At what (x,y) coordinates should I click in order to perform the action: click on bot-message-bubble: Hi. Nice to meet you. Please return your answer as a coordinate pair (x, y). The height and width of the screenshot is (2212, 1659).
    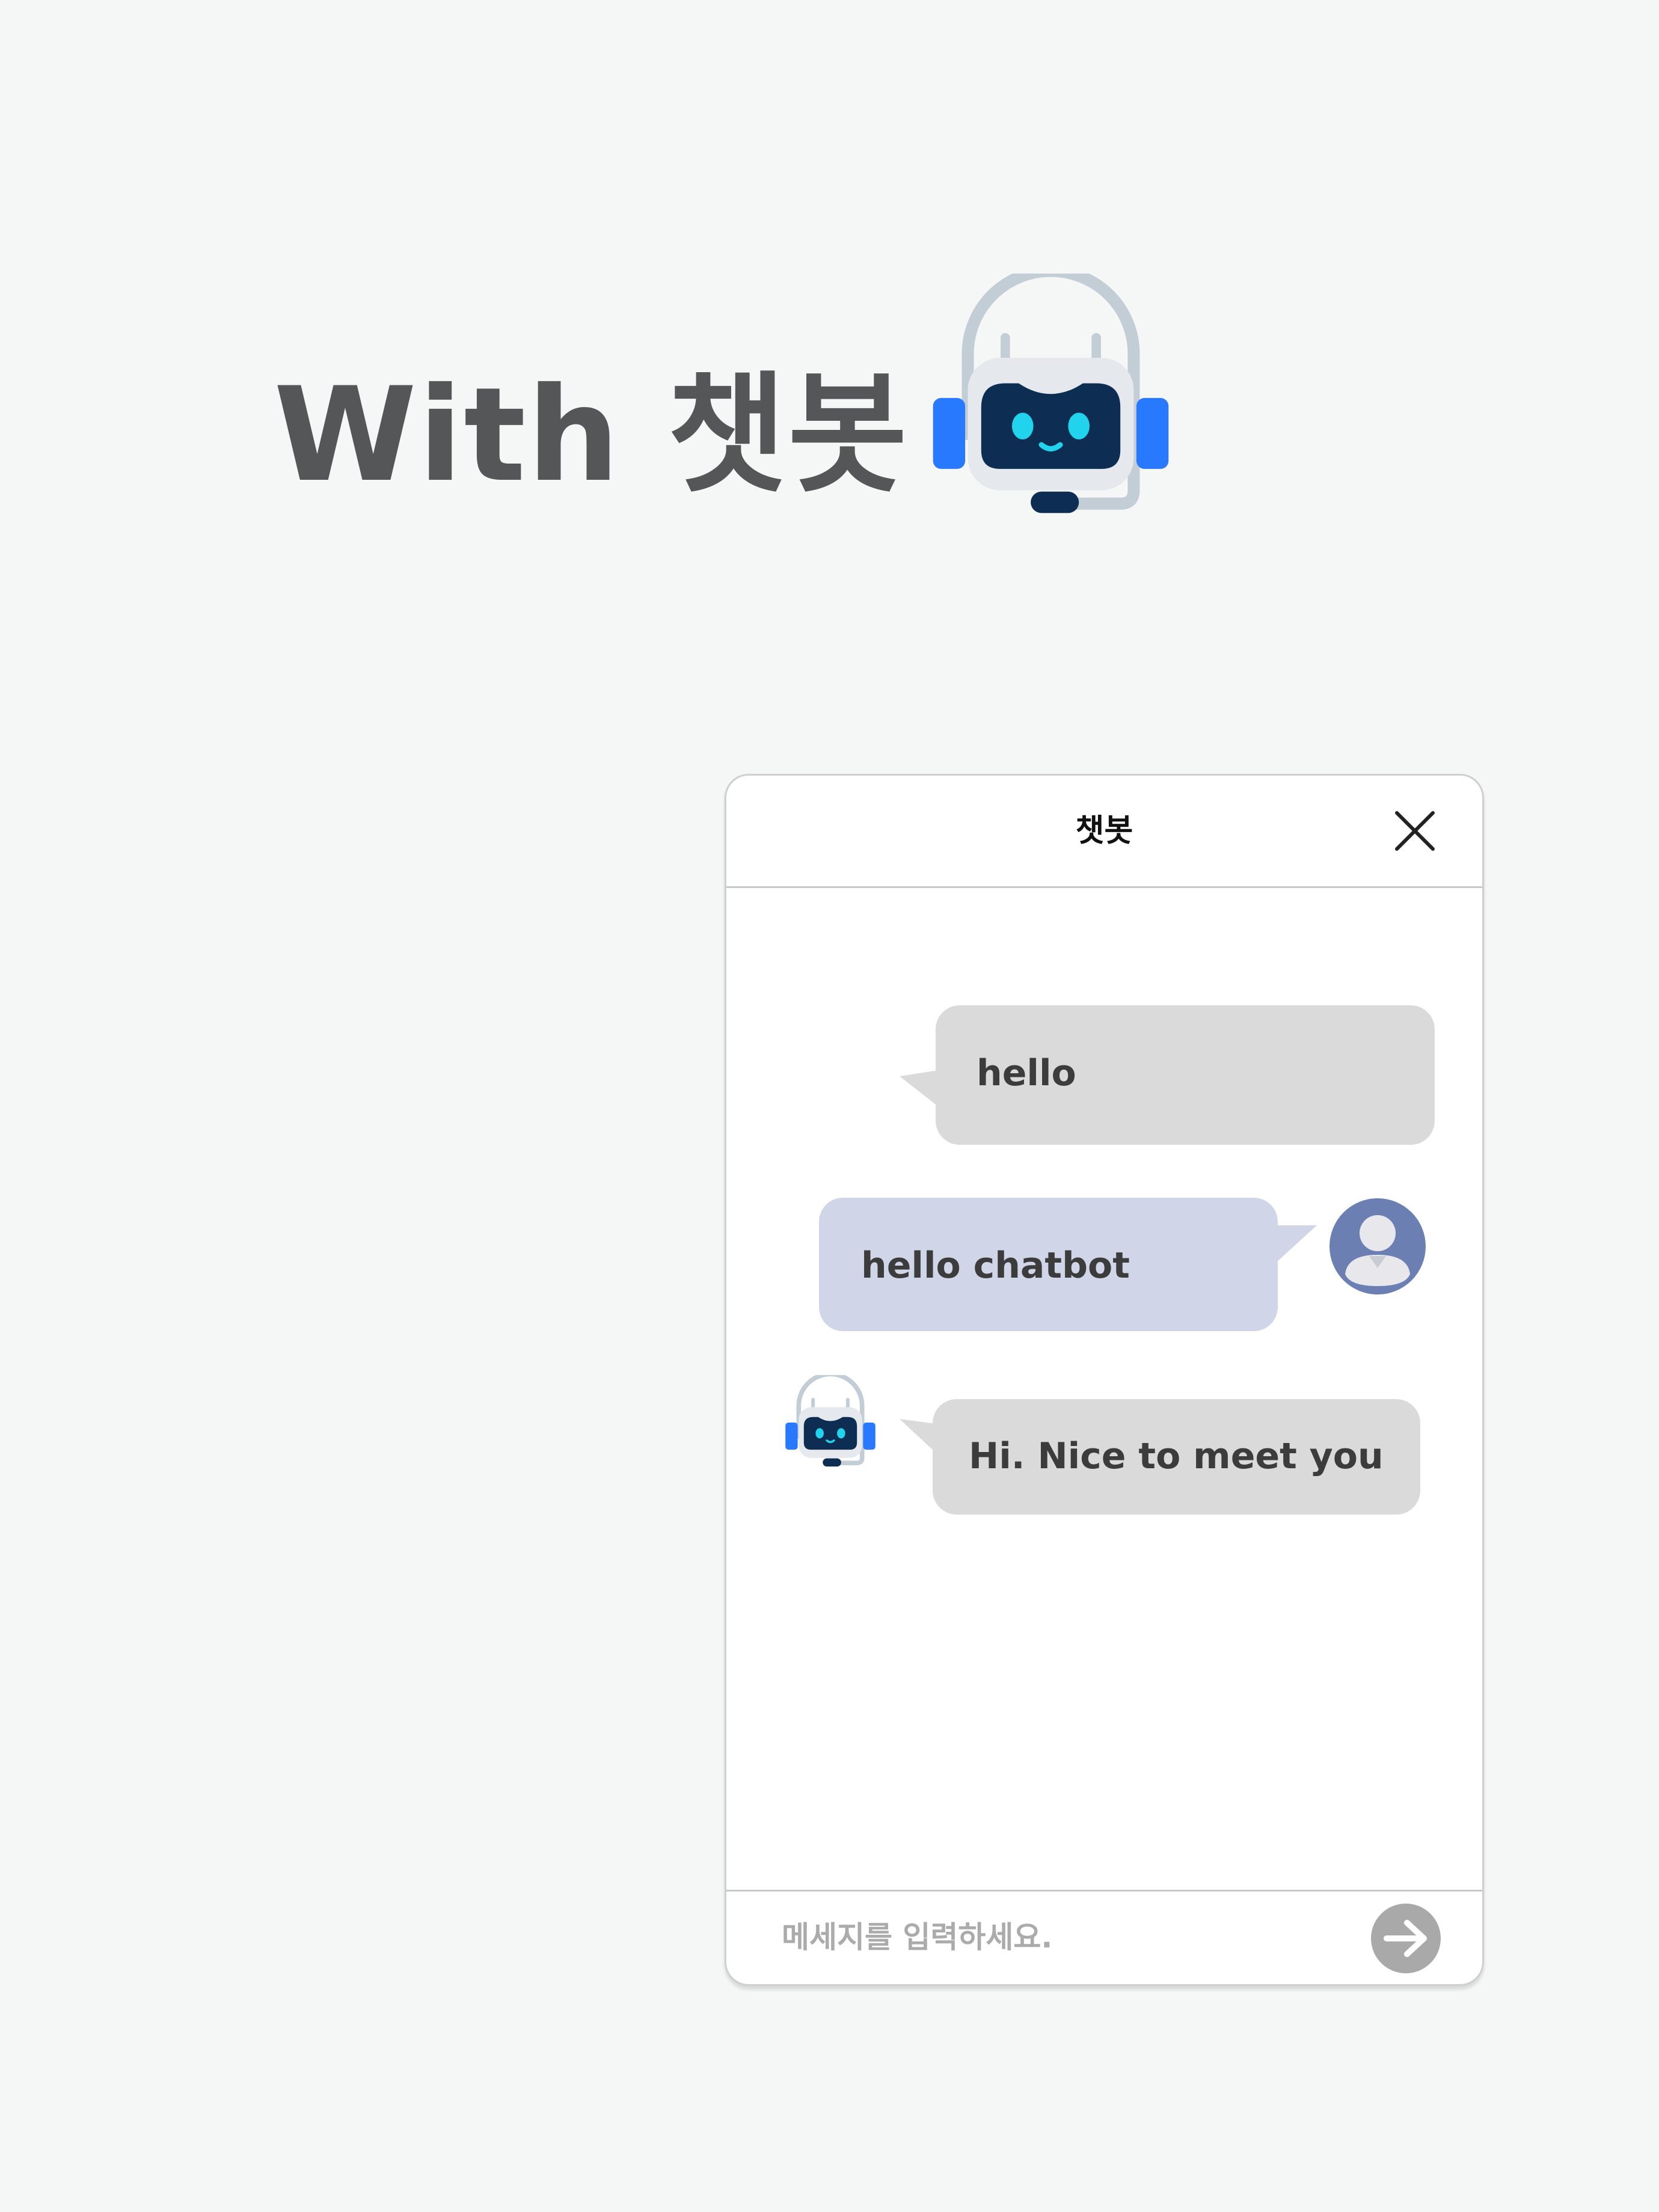
    Looking at the image, I should click on (1176, 1457).